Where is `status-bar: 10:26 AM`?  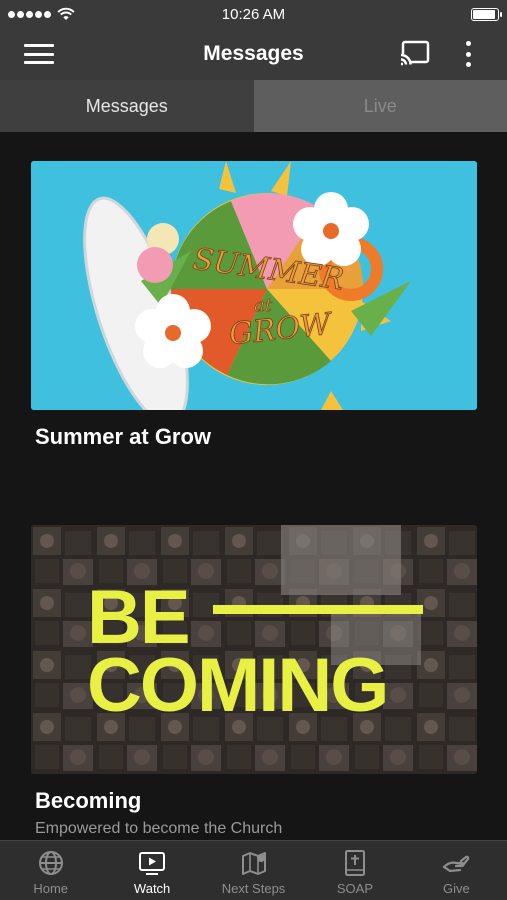 status-bar: 10:26 AM is located at coordinates (253, 14).